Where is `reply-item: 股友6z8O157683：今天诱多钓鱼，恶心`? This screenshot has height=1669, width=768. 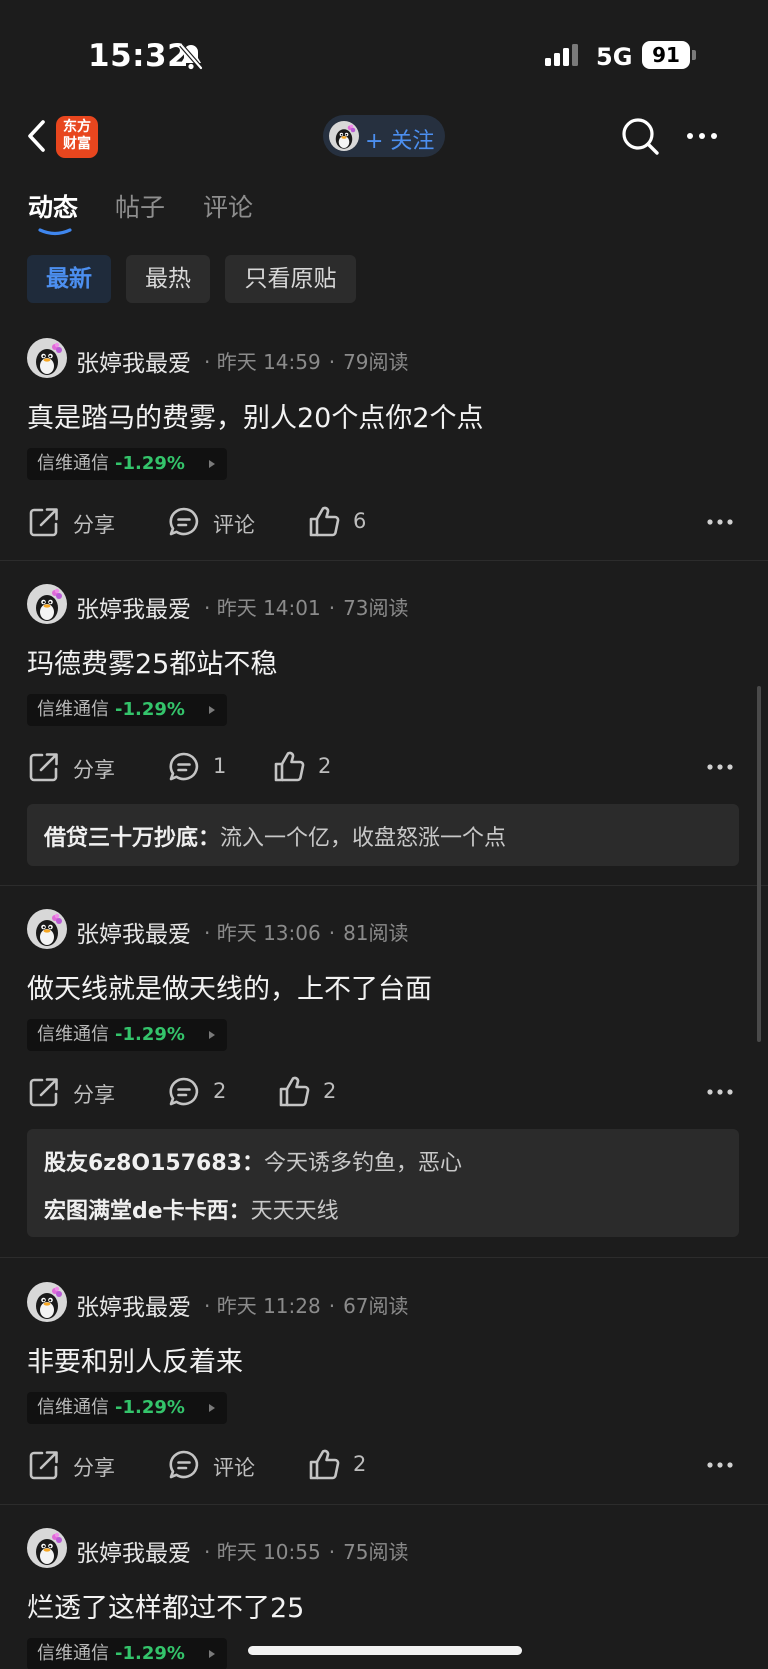 reply-item: 股友6z8O157683：今天诱多钓鱼，恶心 is located at coordinates (253, 1161).